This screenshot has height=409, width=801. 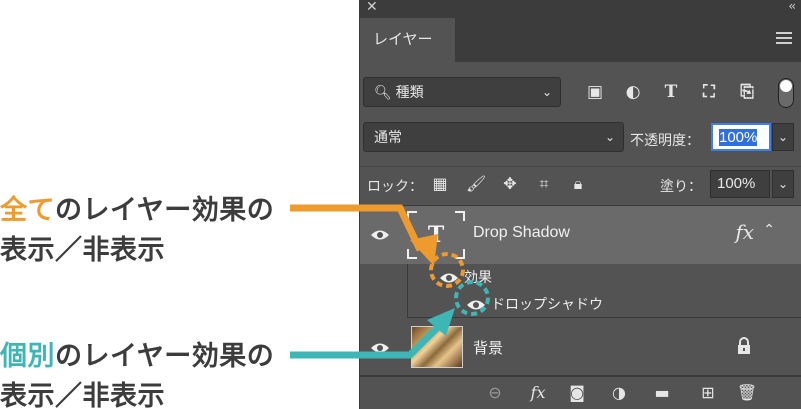 I want to click on panel-tab-row: レイヤー, so click(x=580, y=40).